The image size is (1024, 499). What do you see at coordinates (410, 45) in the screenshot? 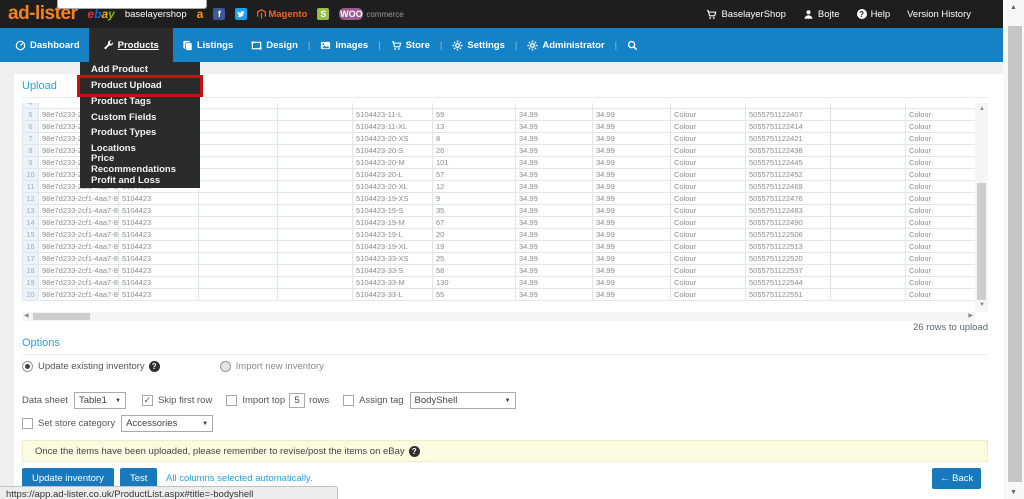
I see `nav-store: Store` at bounding box center [410, 45].